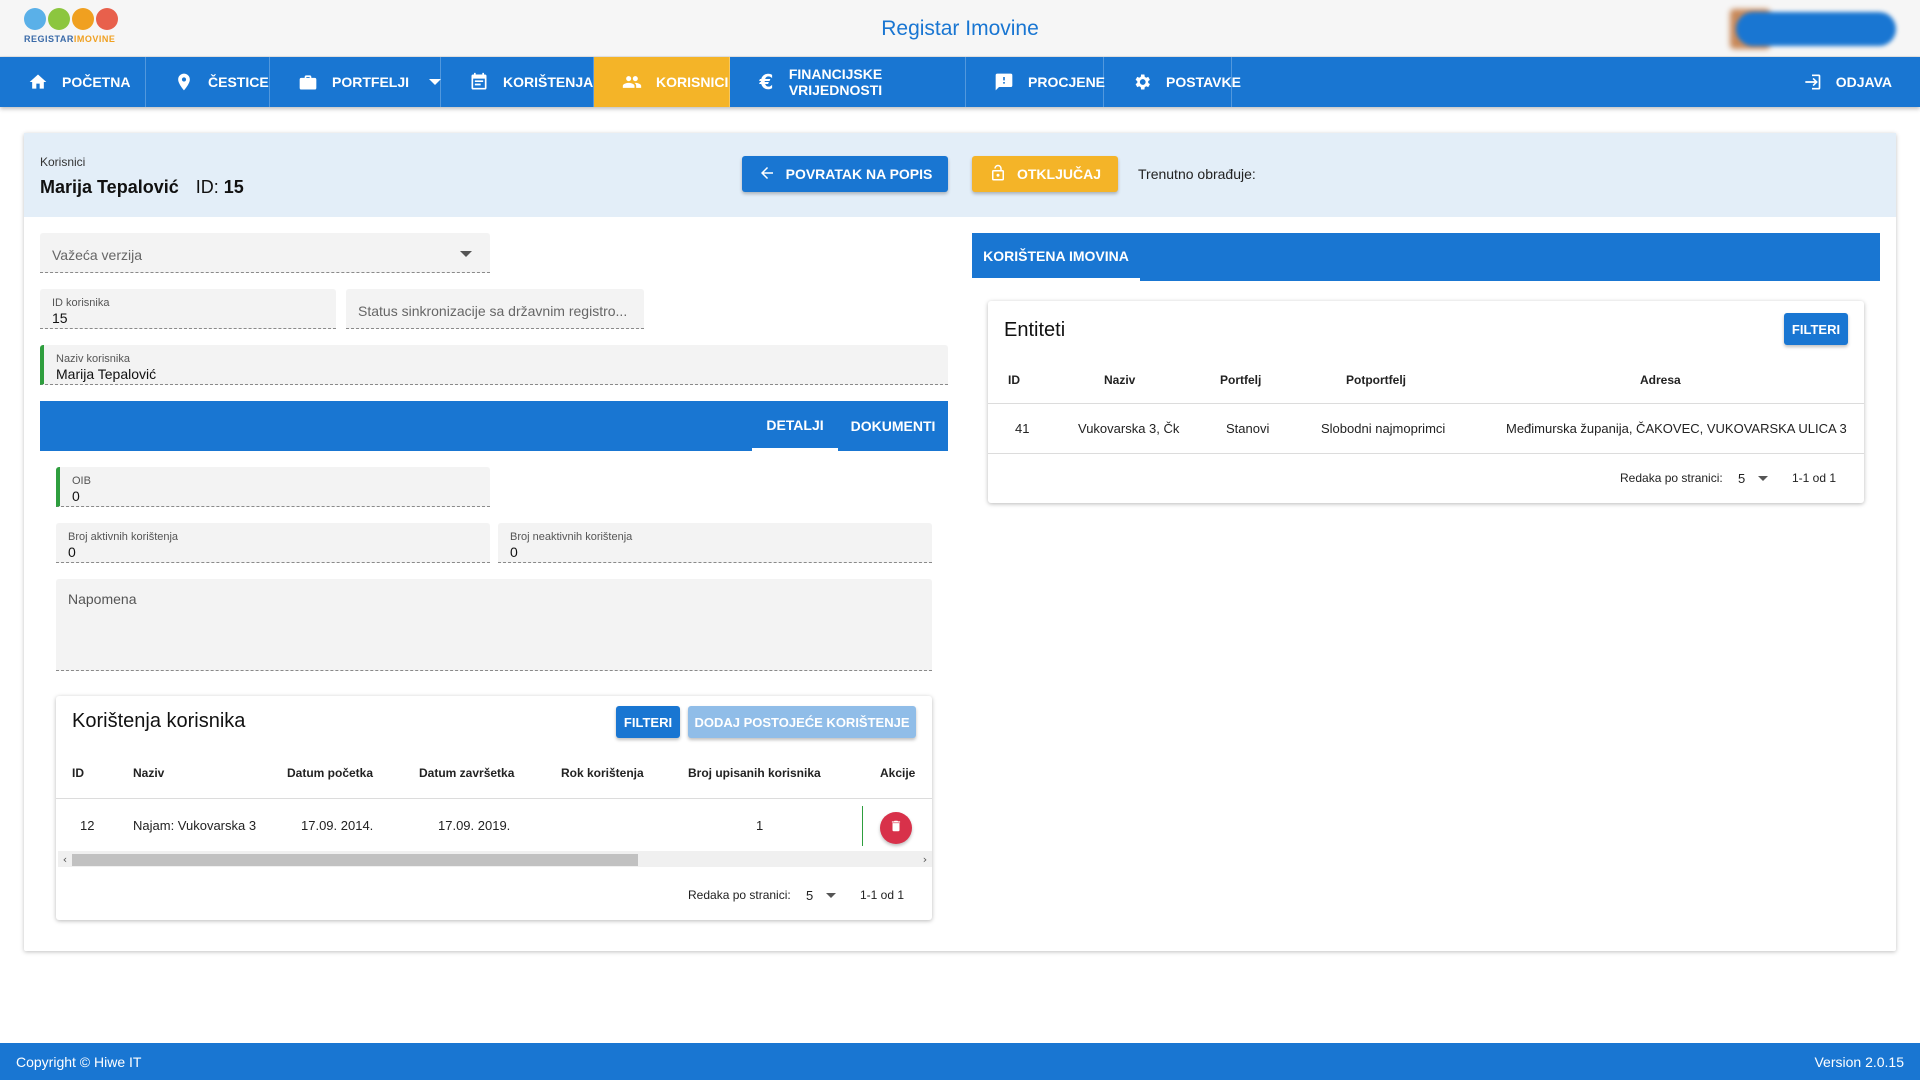 This screenshot has height=1080, width=1920. I want to click on entities-title: Entiteti, so click(1035, 330).